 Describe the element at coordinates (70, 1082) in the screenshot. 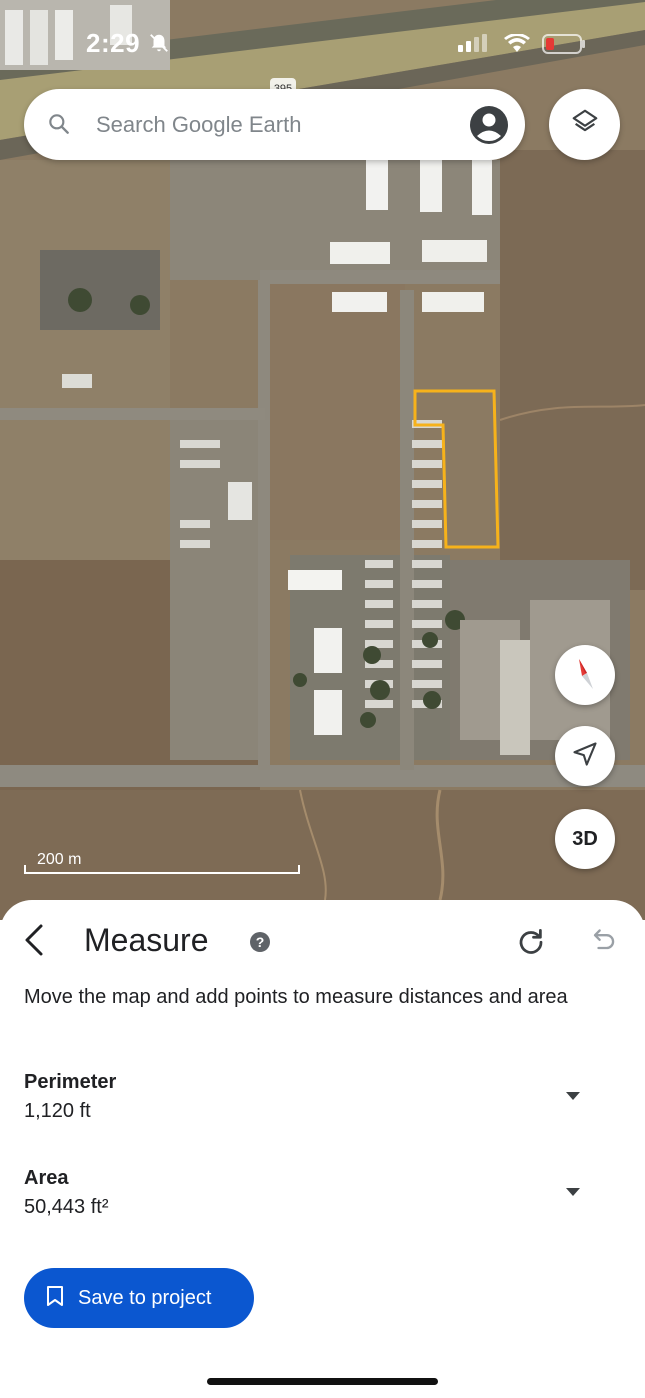

I see `perimeter-label: Perimeter` at that location.